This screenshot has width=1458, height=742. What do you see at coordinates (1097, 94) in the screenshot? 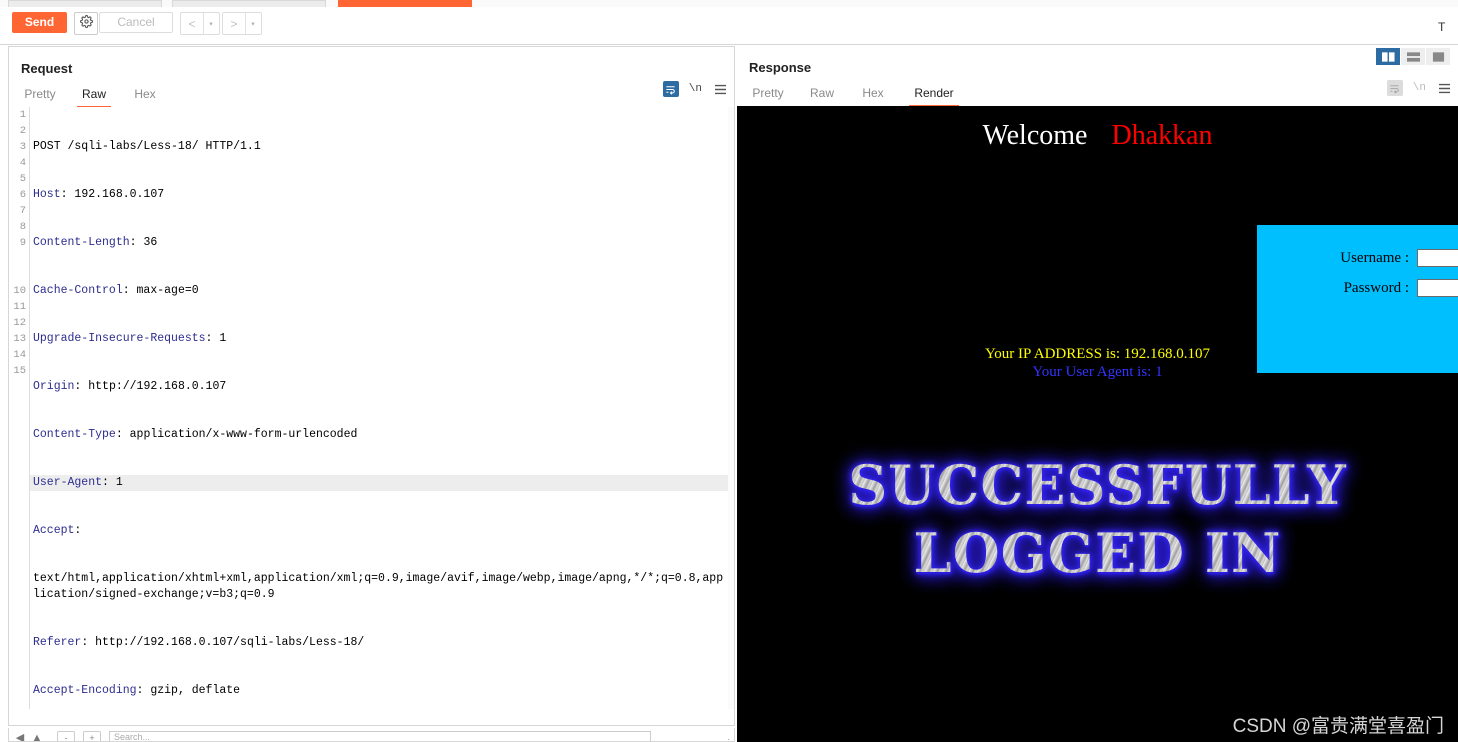
I see `response-tab-row: Pretty Raw Hex Render` at bounding box center [1097, 94].